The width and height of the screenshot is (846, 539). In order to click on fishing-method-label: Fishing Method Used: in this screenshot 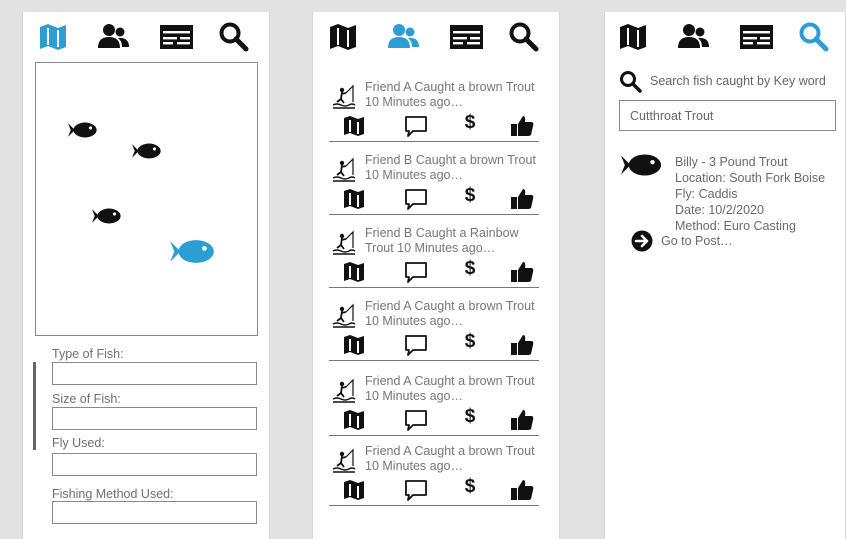, I will do `click(113, 494)`.